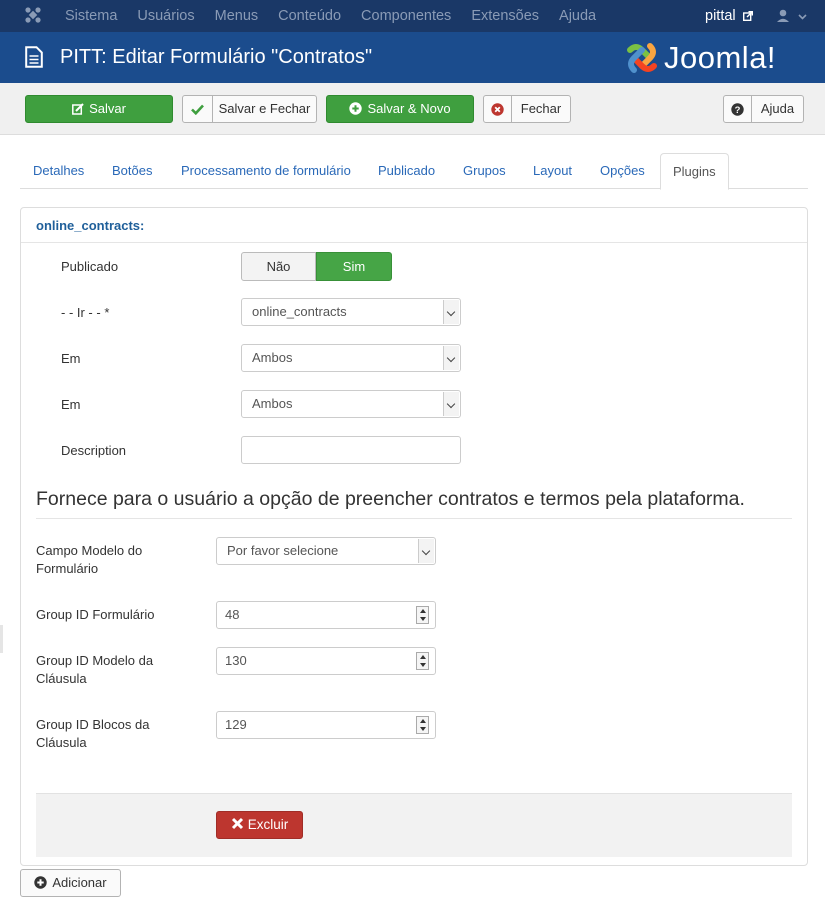  What do you see at coordinates (58, 171) in the screenshot?
I see `tab-detalhes: Detalhes` at bounding box center [58, 171].